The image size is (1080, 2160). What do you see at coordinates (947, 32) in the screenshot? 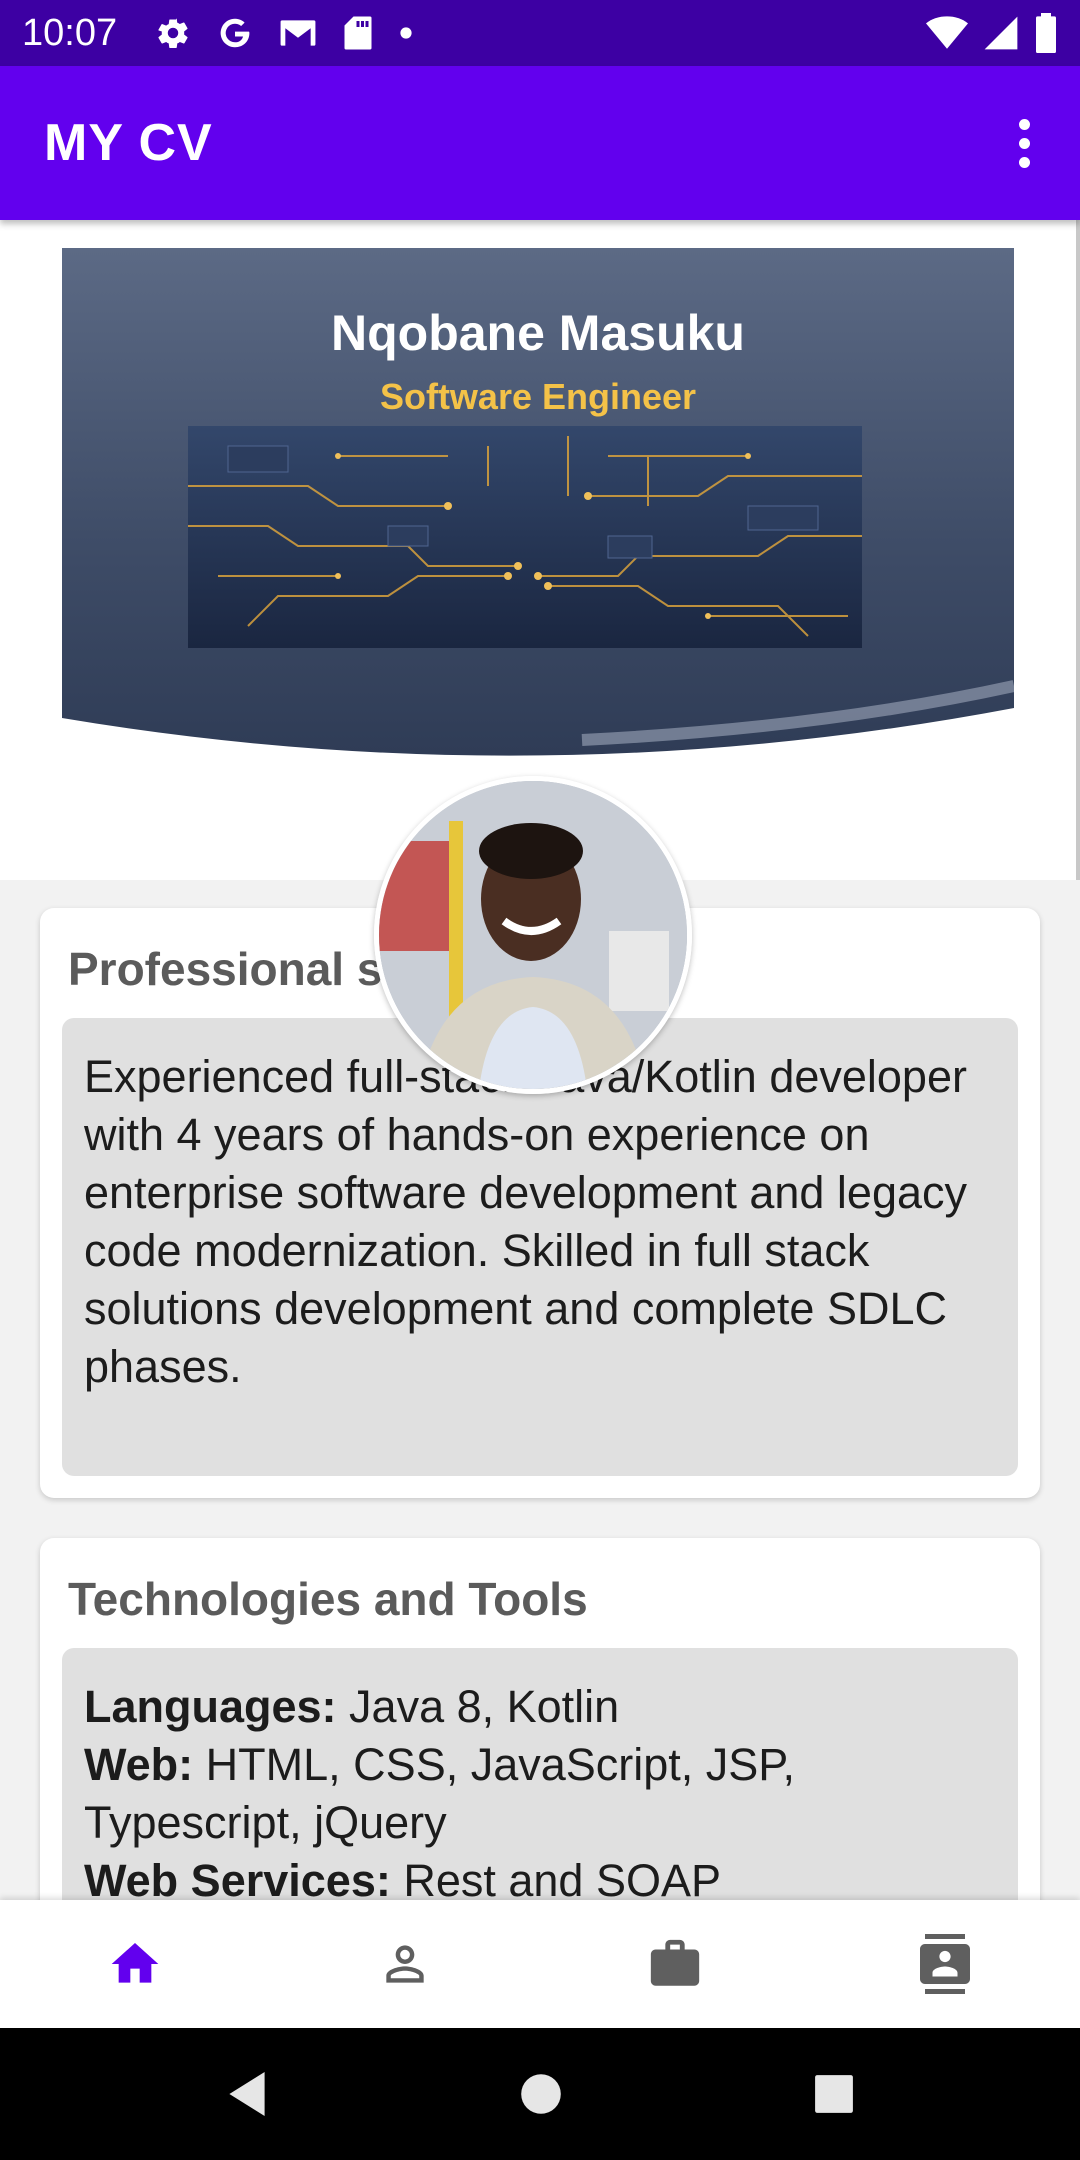
I see `wifi-icon` at bounding box center [947, 32].